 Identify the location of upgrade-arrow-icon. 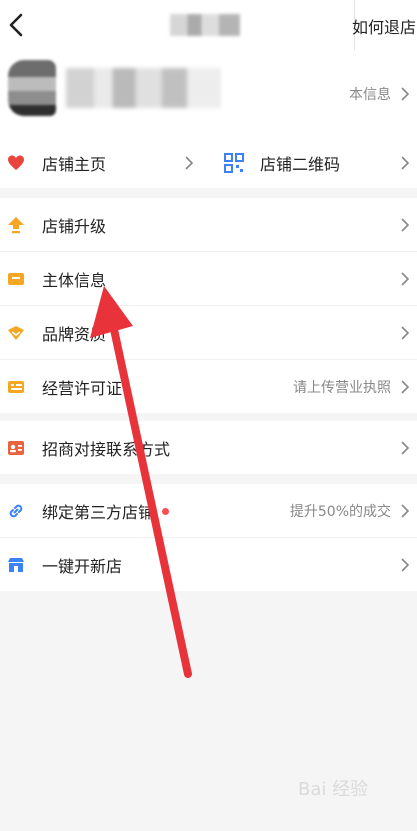
(16, 225).